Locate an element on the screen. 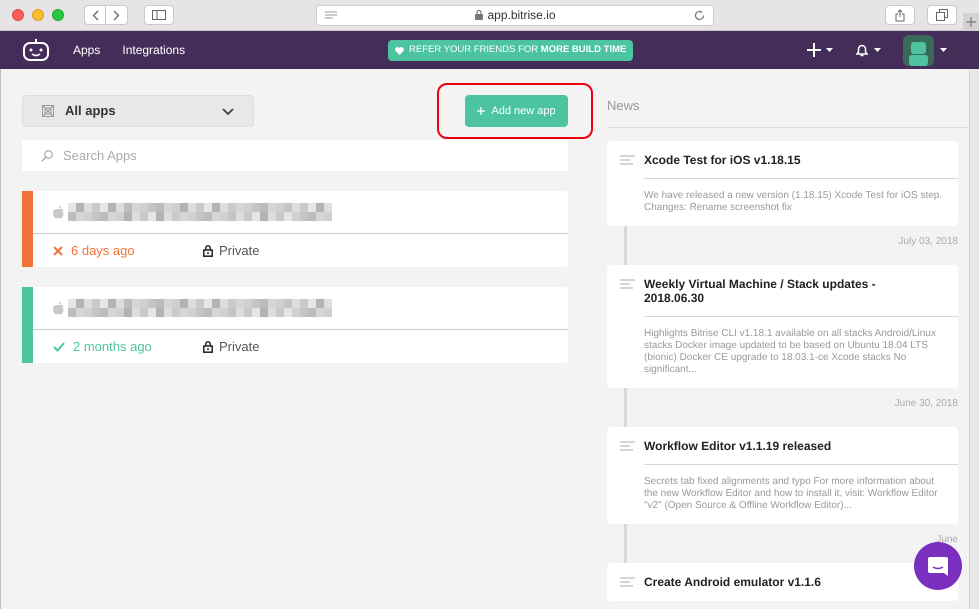 Image resolution: width=979 pixels, height=609 pixels. back-icon is located at coordinates (95, 15).